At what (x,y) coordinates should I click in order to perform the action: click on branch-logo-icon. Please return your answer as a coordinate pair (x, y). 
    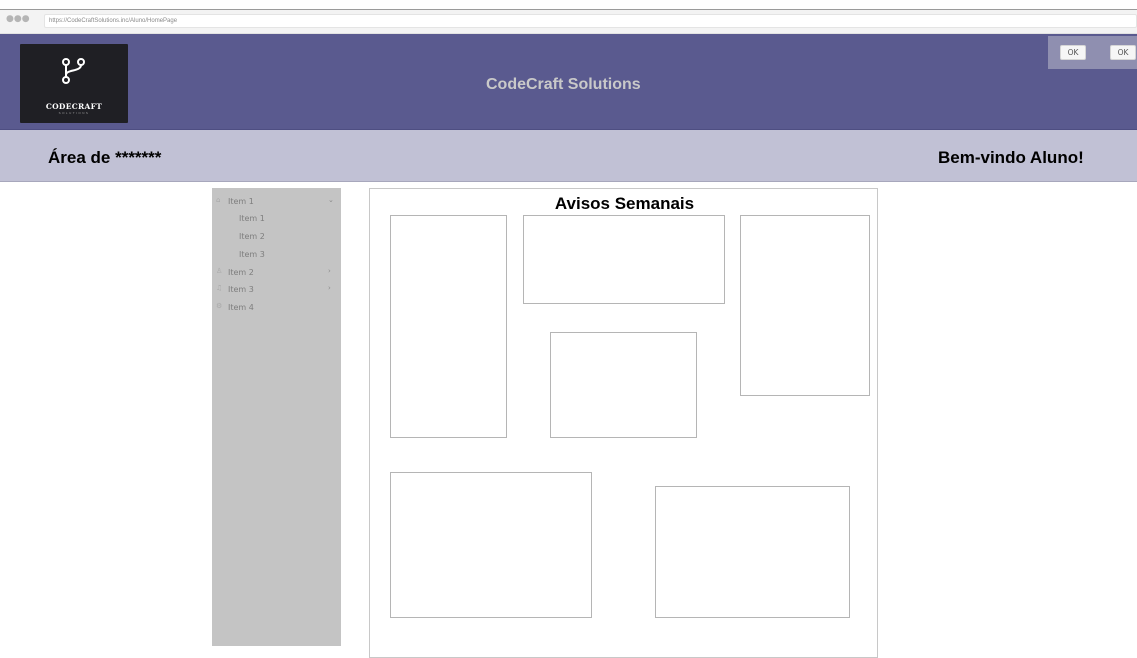
    Looking at the image, I should click on (73, 71).